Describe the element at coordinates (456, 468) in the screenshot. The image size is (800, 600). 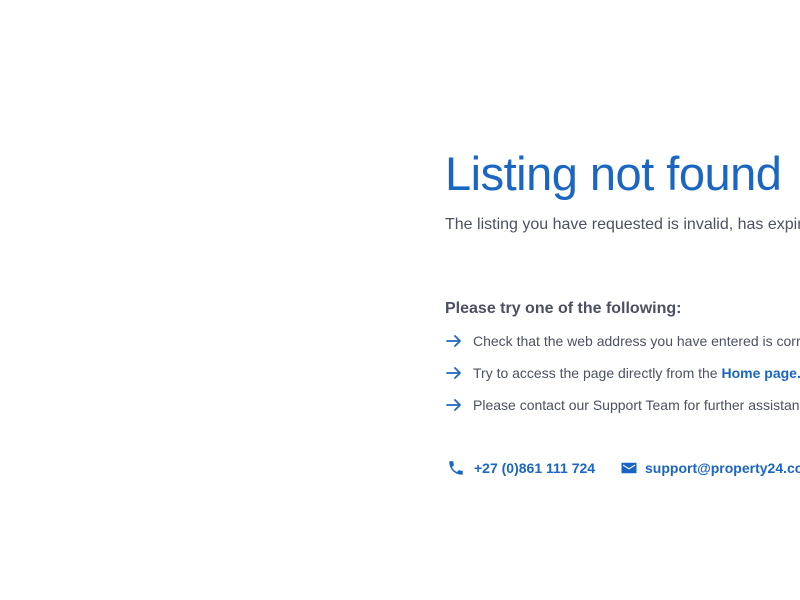
I see `phone-icon` at that location.